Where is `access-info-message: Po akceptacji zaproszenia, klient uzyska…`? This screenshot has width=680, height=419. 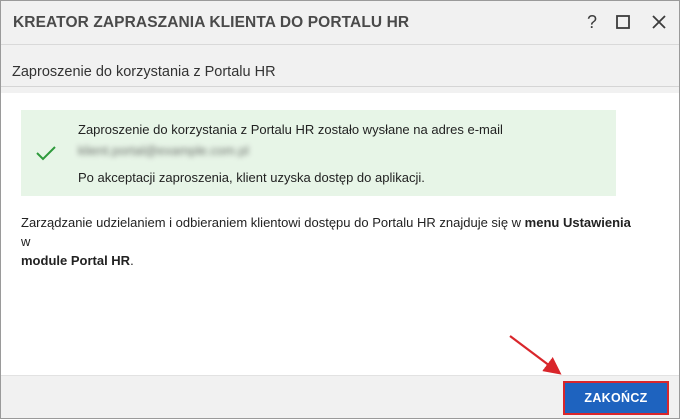
access-info-message: Po akceptacji zaproszenia, klient uzyska… is located at coordinates (251, 177).